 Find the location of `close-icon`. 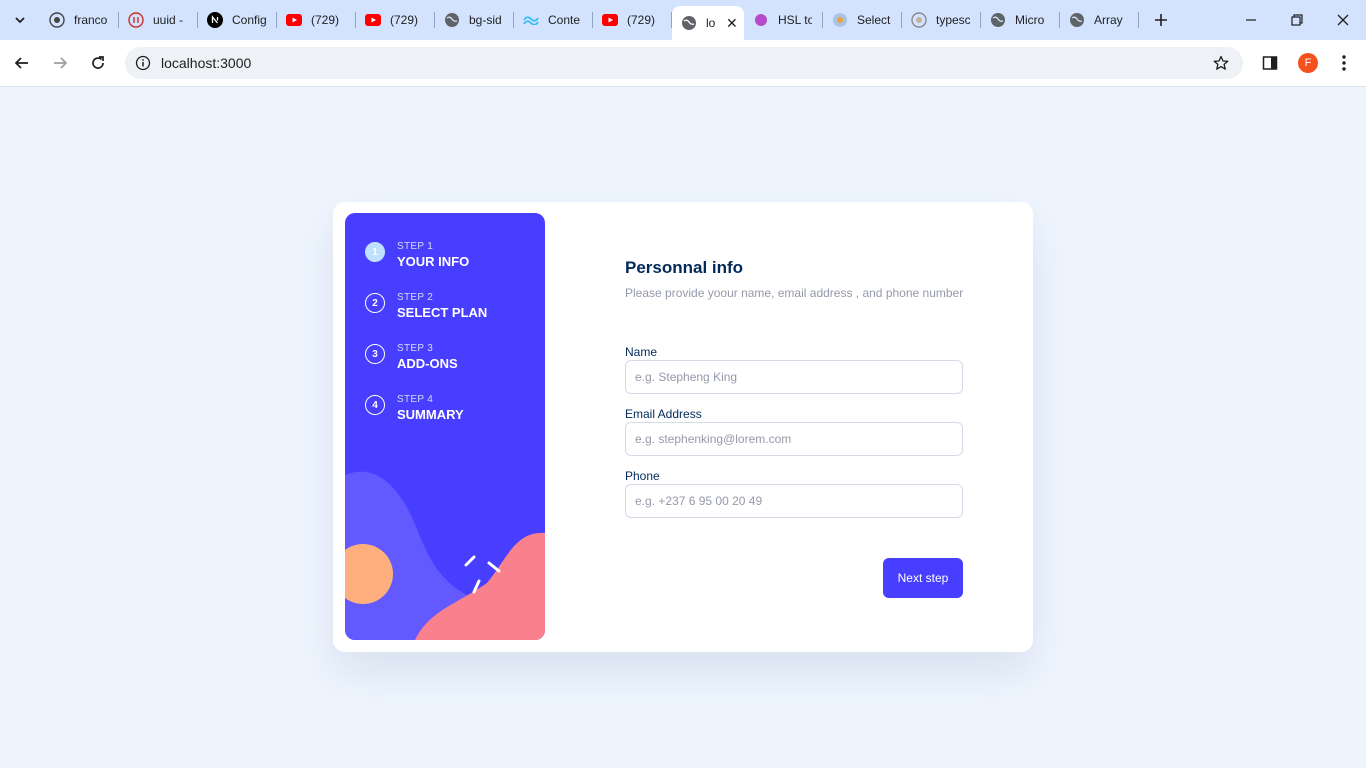

close-icon is located at coordinates (1343, 20).